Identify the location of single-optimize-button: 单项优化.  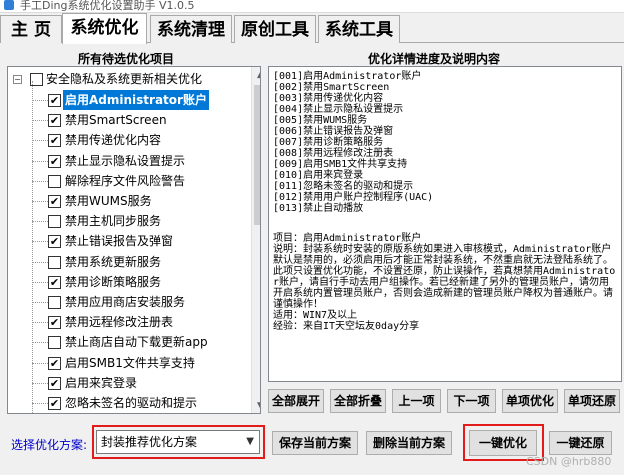
(530, 401).